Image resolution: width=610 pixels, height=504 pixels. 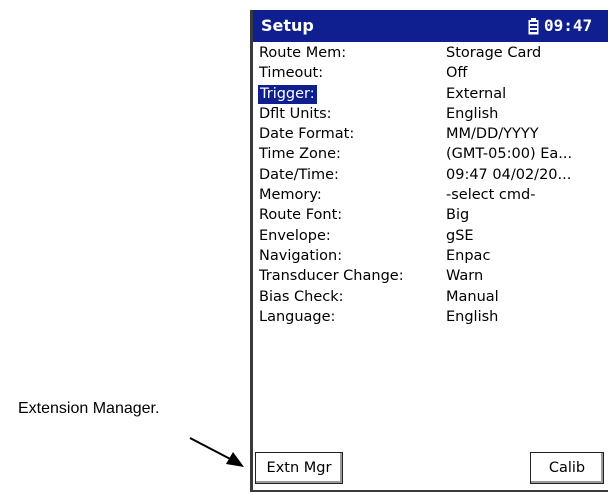 I want to click on setting-value: Manual, so click(x=472, y=297).